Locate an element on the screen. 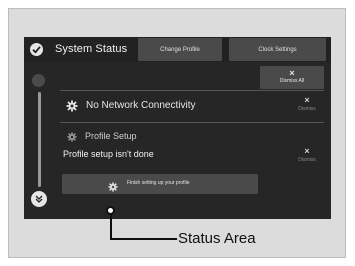 The width and height of the screenshot is (355, 266). tab-change-profile: Change Profile is located at coordinates (180, 49).